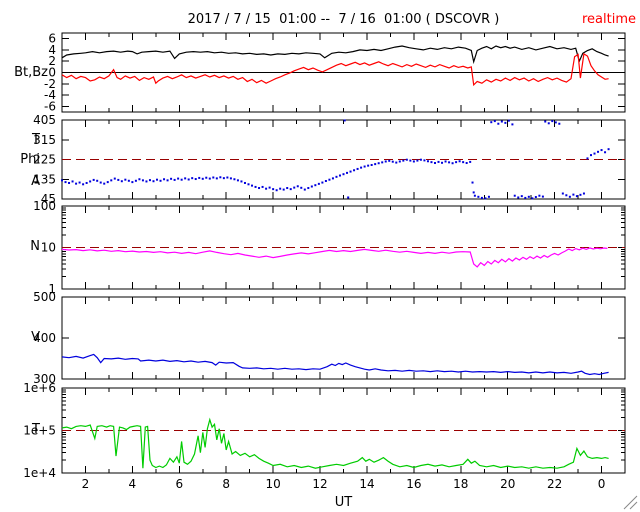 The width and height of the screenshot is (640, 512). What do you see at coordinates (39, 431) in the screenshot?
I see `y-tick-label: 1e+5` at bounding box center [39, 431].